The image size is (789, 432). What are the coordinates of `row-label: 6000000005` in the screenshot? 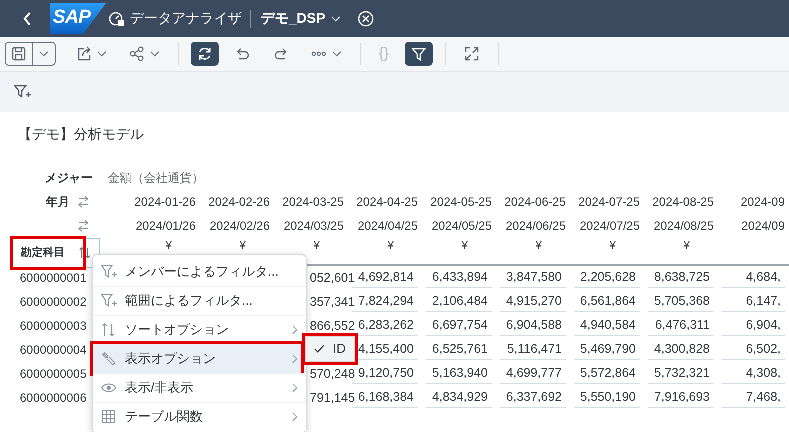 It's located at (53, 374).